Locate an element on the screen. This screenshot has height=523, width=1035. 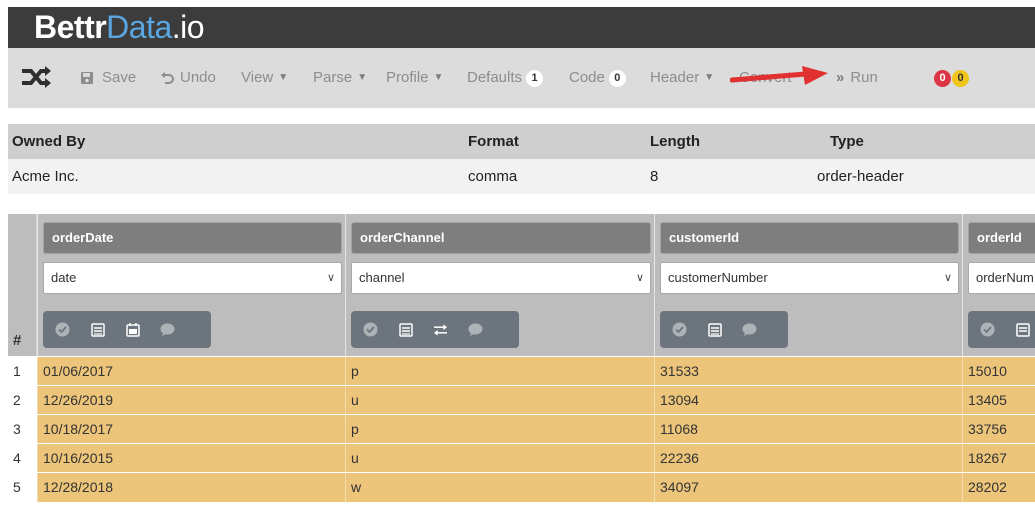
column-name-box: orderDate is located at coordinates (192, 238).